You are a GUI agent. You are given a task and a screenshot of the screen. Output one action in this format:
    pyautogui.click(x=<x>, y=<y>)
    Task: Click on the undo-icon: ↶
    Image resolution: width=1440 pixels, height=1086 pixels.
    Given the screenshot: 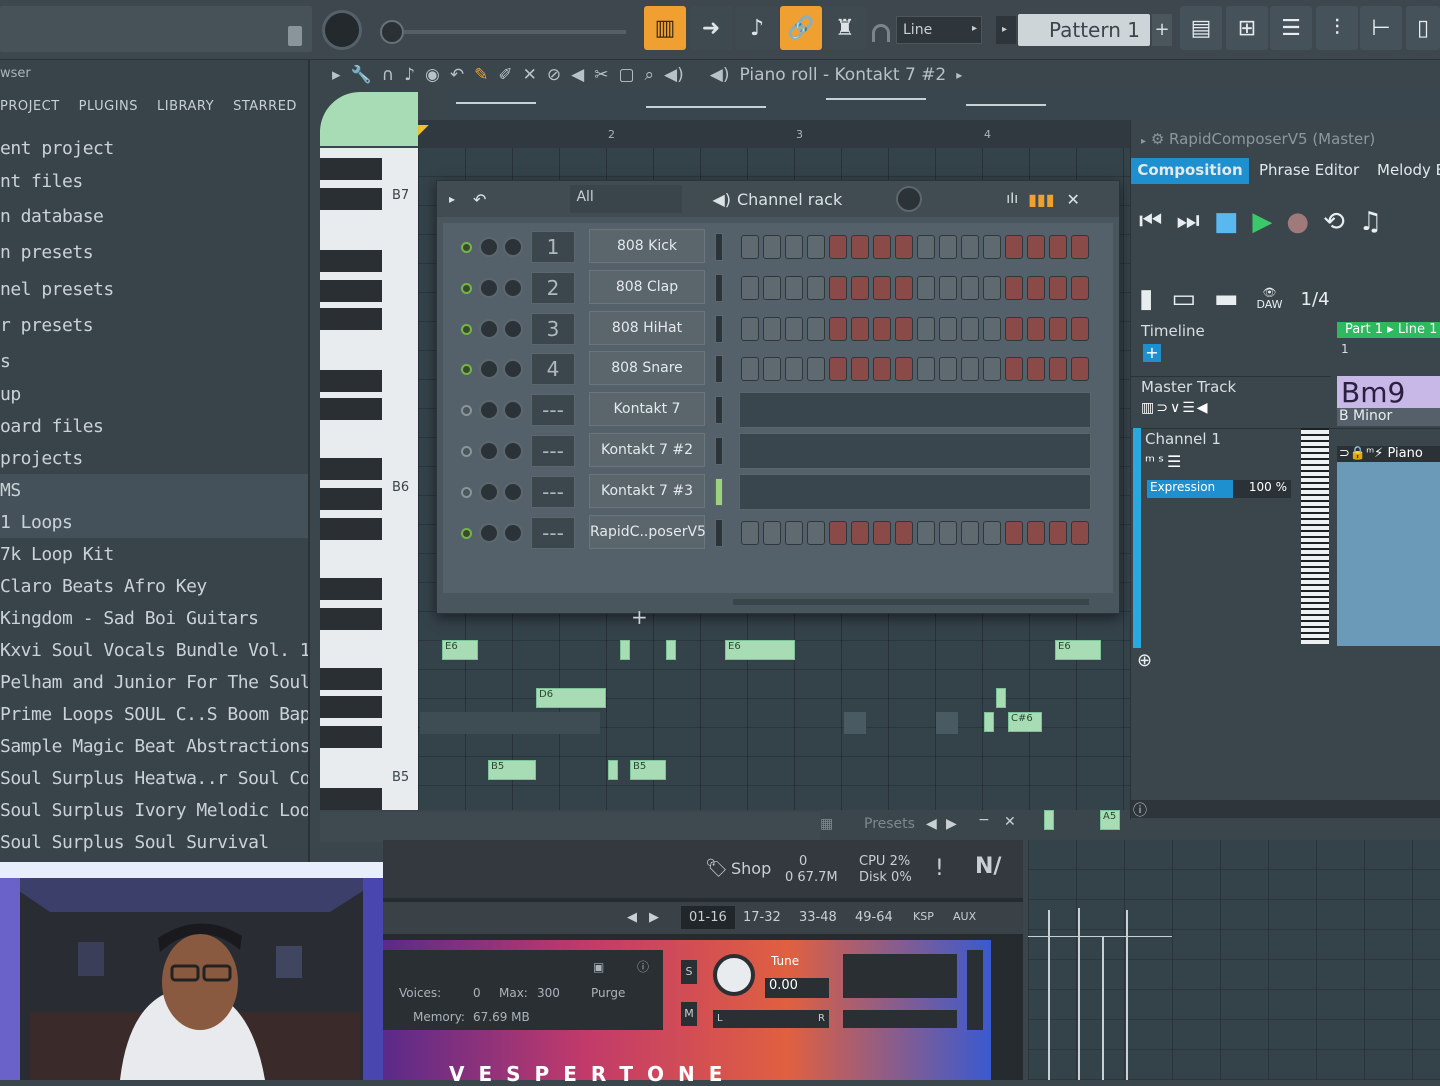 What is the action you would take?
    pyautogui.click(x=479, y=199)
    